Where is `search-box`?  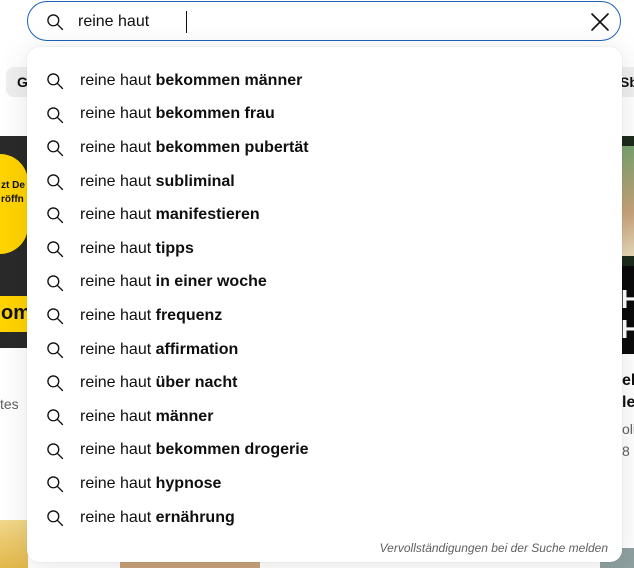 search-box is located at coordinates (324, 21).